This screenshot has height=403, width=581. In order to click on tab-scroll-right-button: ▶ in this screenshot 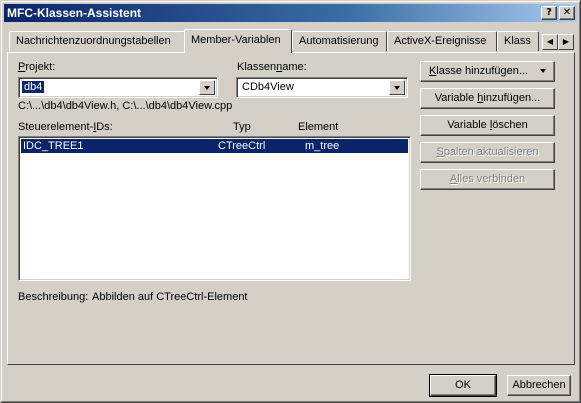, I will do `click(566, 42)`.